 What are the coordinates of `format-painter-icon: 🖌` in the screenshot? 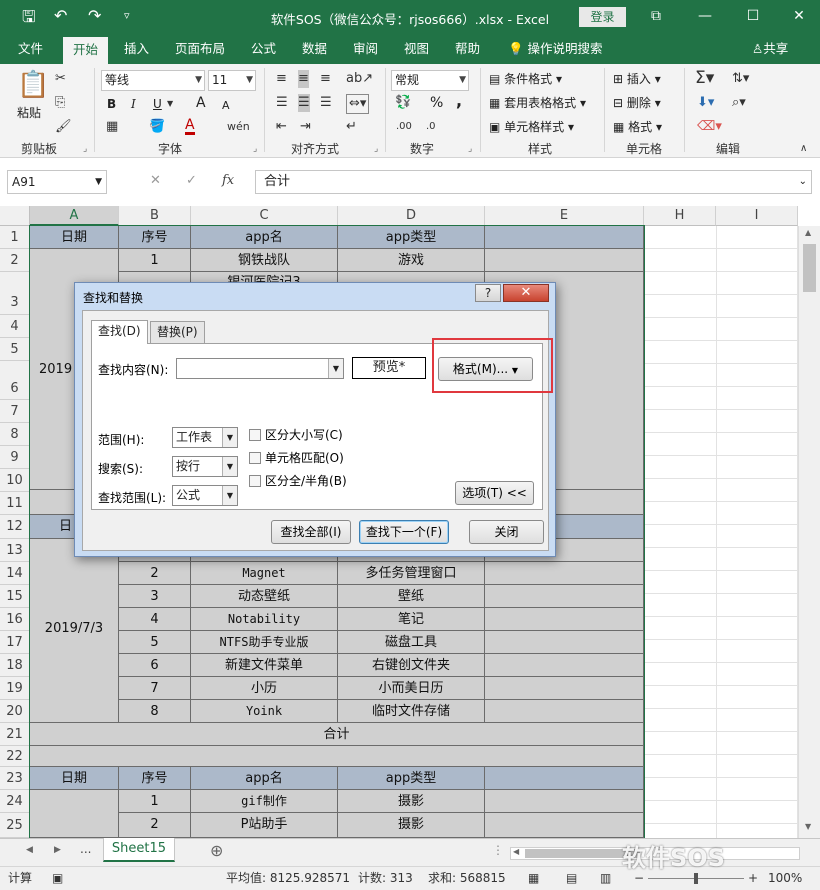 It's located at (63, 127).